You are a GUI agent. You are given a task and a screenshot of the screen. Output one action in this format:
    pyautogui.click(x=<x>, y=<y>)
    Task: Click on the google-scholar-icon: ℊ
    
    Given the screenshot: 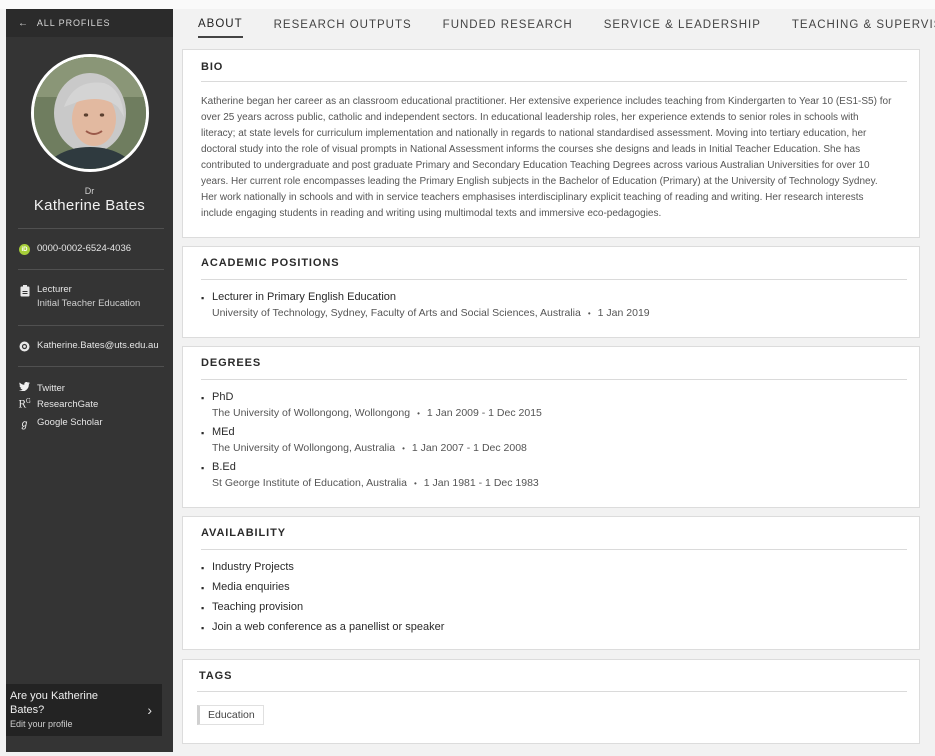 What is the action you would take?
    pyautogui.click(x=24, y=424)
    